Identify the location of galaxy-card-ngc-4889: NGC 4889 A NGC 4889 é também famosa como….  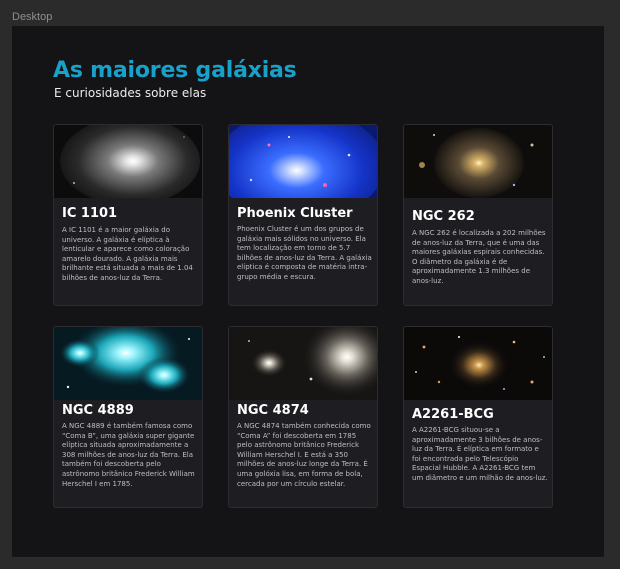
(128, 417).